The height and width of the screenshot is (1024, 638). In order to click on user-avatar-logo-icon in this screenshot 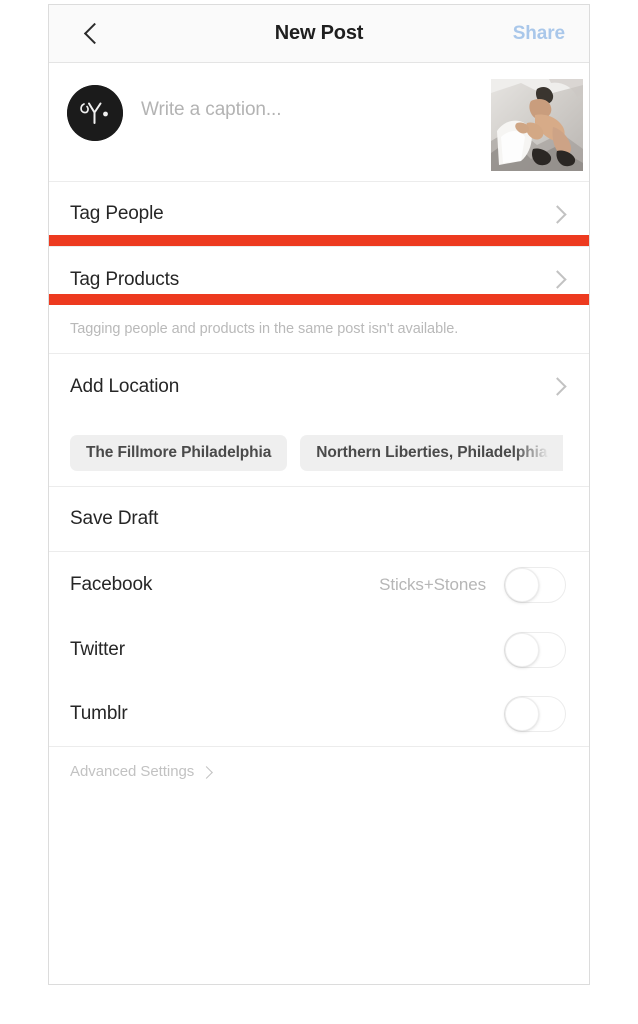, I will do `click(95, 113)`.